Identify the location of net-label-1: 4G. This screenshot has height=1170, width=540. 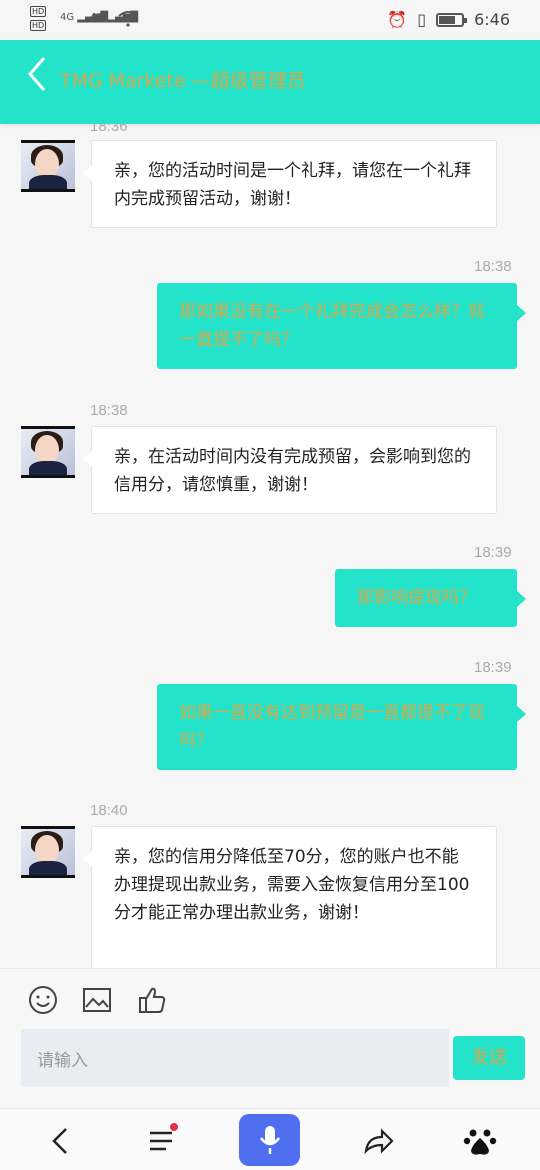
(67, 17).